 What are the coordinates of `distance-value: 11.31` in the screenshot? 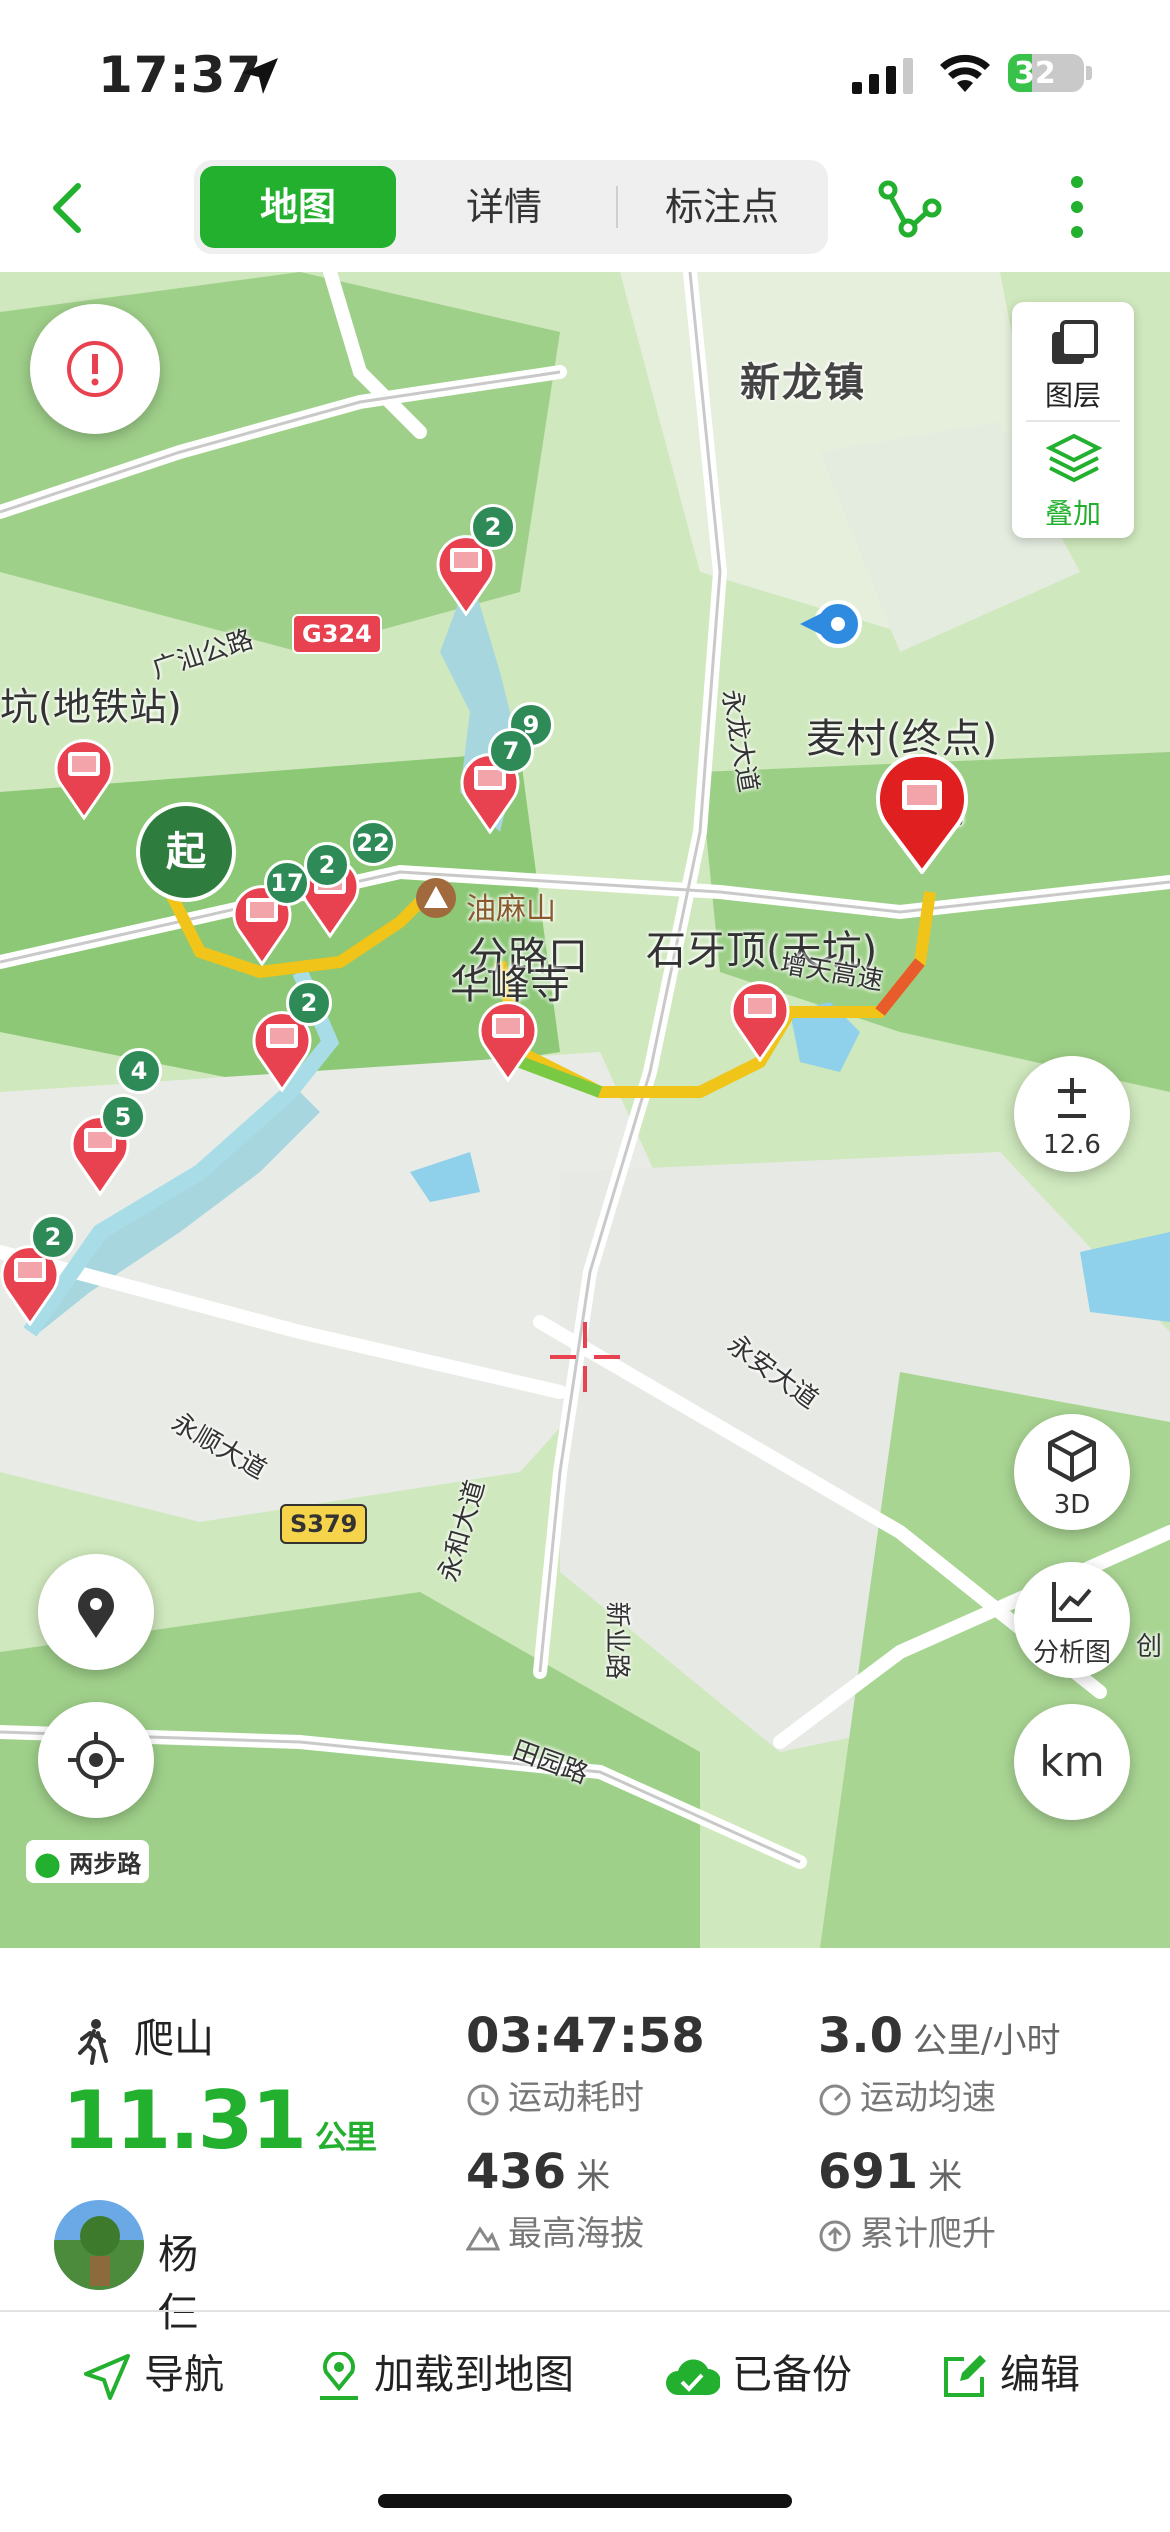 It's located at (184, 2120).